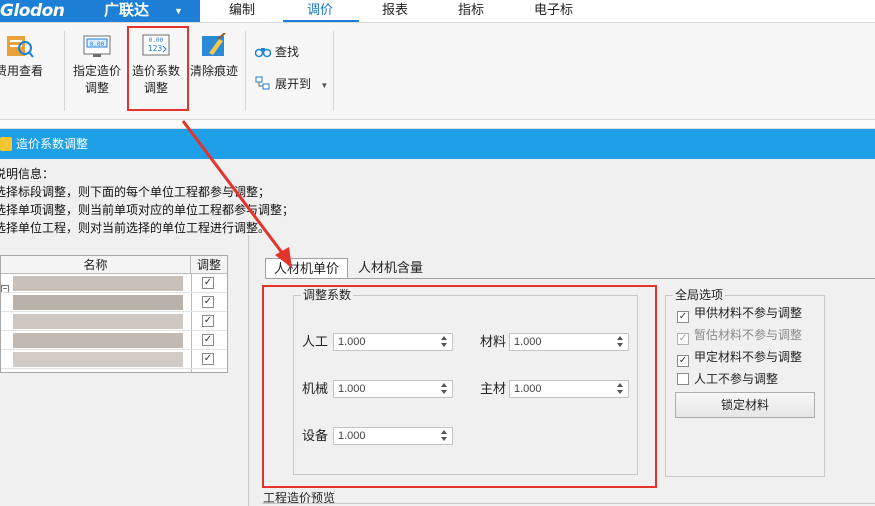 Image resolution: width=875 pixels, height=506 pixels. Describe the element at coordinates (263, 51) in the screenshot. I see `binoculars-icon` at that location.